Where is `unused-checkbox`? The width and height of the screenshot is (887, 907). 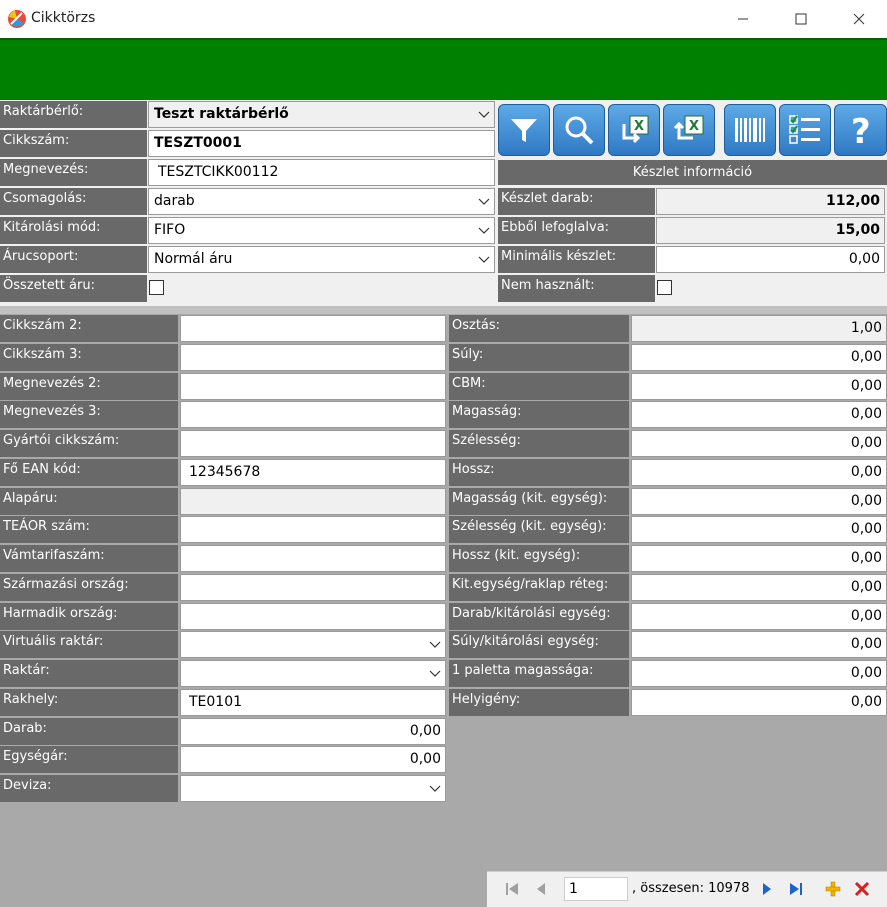
unused-checkbox is located at coordinates (664, 287).